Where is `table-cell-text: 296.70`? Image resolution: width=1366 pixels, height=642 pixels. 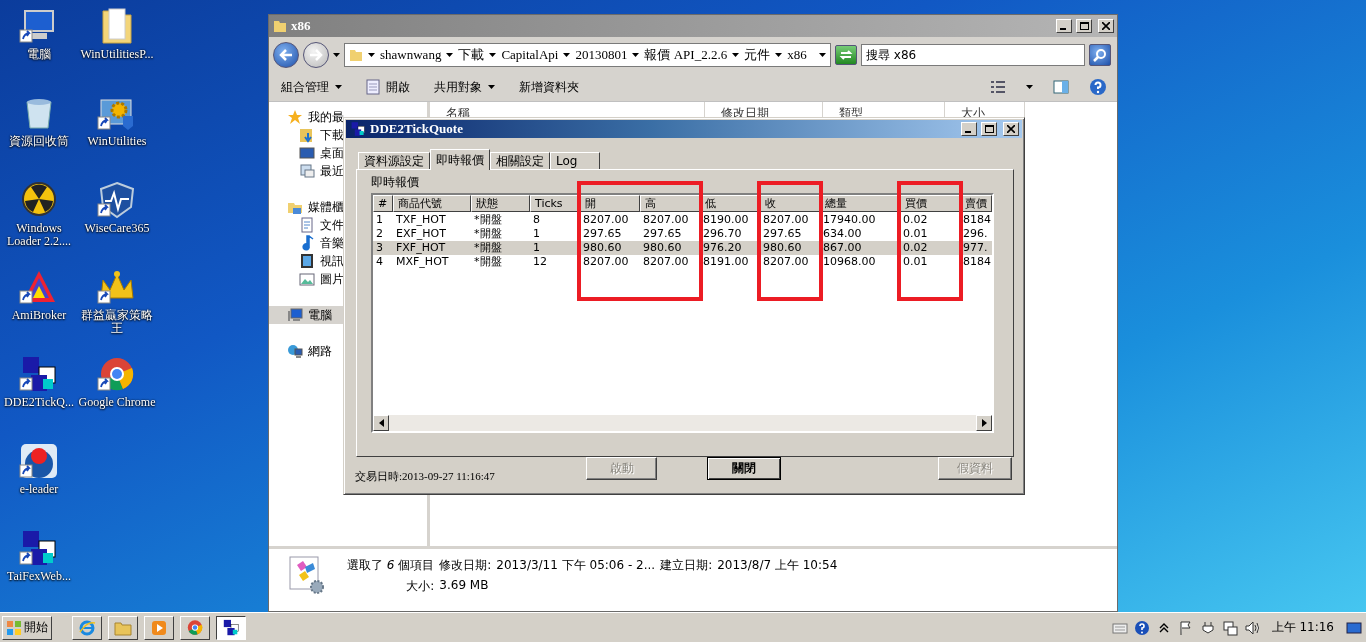 table-cell-text: 296.70 is located at coordinates (722, 234).